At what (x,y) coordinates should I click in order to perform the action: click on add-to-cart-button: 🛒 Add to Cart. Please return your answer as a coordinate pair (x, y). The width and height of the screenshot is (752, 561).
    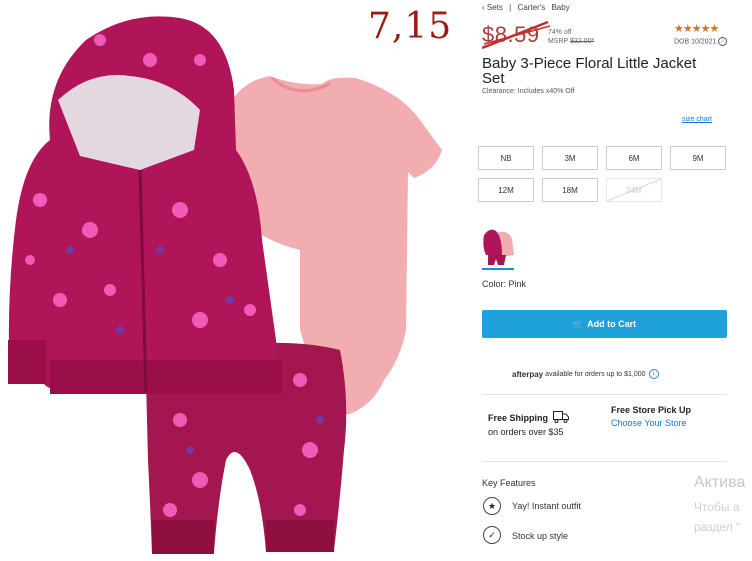
    Looking at the image, I should click on (604, 324).